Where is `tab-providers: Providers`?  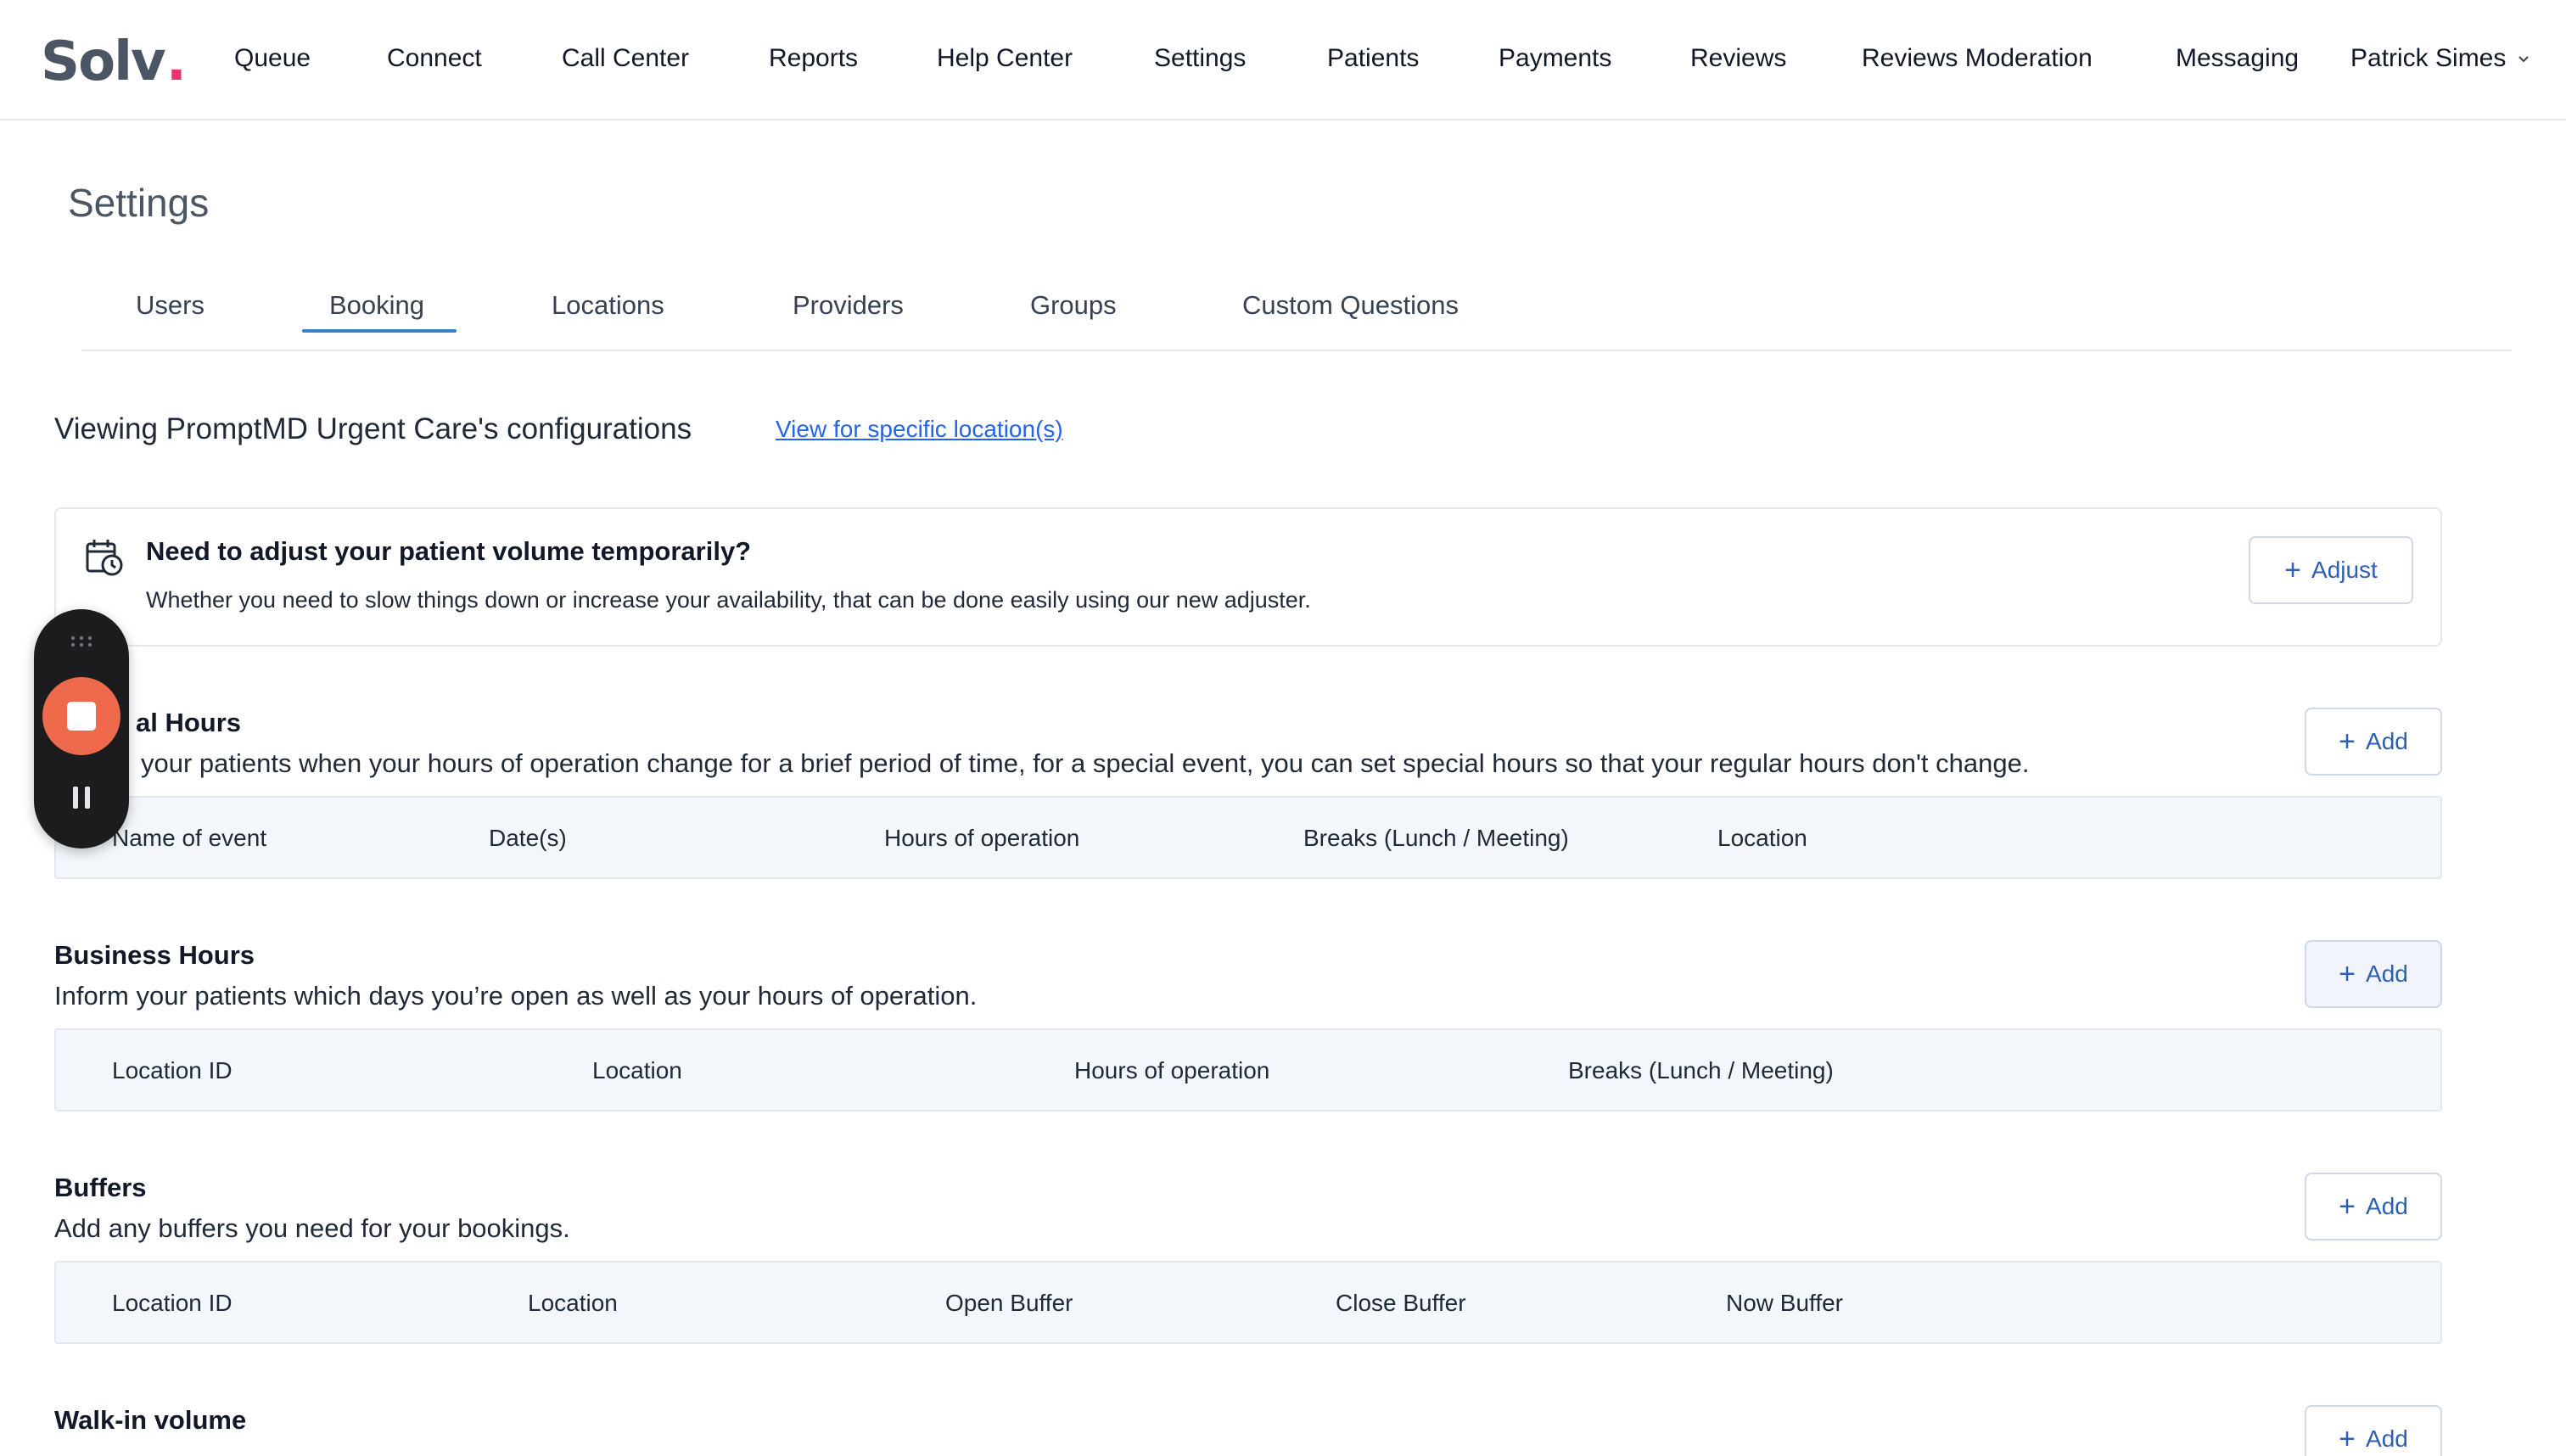 tab-providers: Providers is located at coordinates (848, 305).